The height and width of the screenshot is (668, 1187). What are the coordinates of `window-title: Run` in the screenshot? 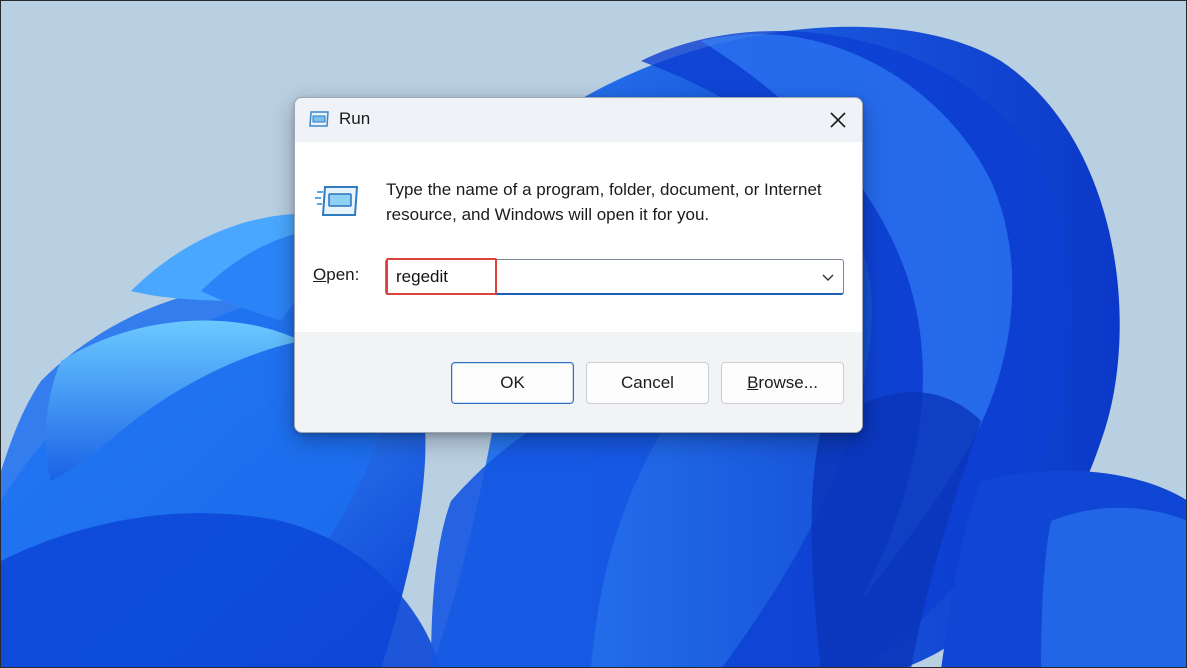 It's located at (355, 118).